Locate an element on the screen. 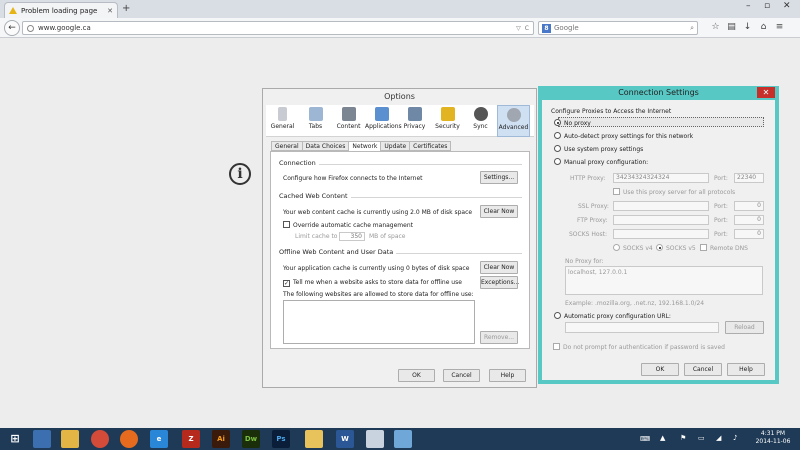 This screenshot has height=450, width=800. tab-problem-loading: Problem loading page ✕ is located at coordinates (61, 10).